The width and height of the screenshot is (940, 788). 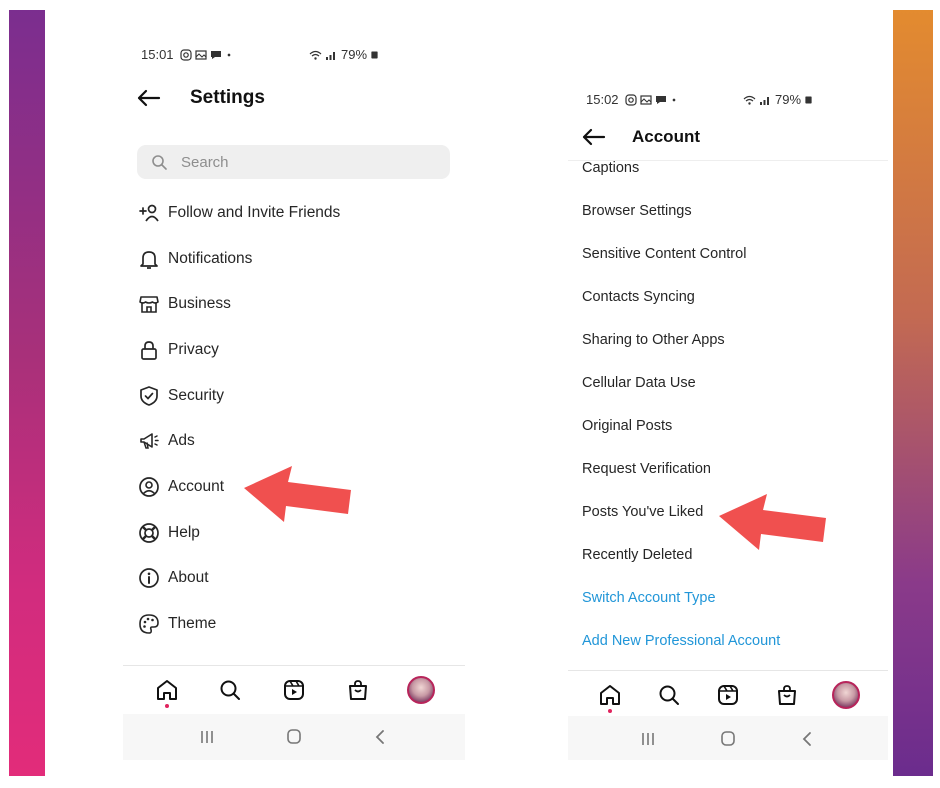 I want to click on menu-label: Notifications, so click(x=210, y=258).